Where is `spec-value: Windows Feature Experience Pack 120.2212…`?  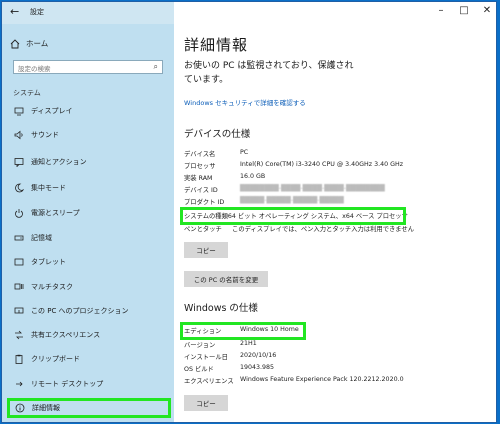
spec-value: Windows Feature Experience Pack 120.2212… is located at coordinates (322, 379).